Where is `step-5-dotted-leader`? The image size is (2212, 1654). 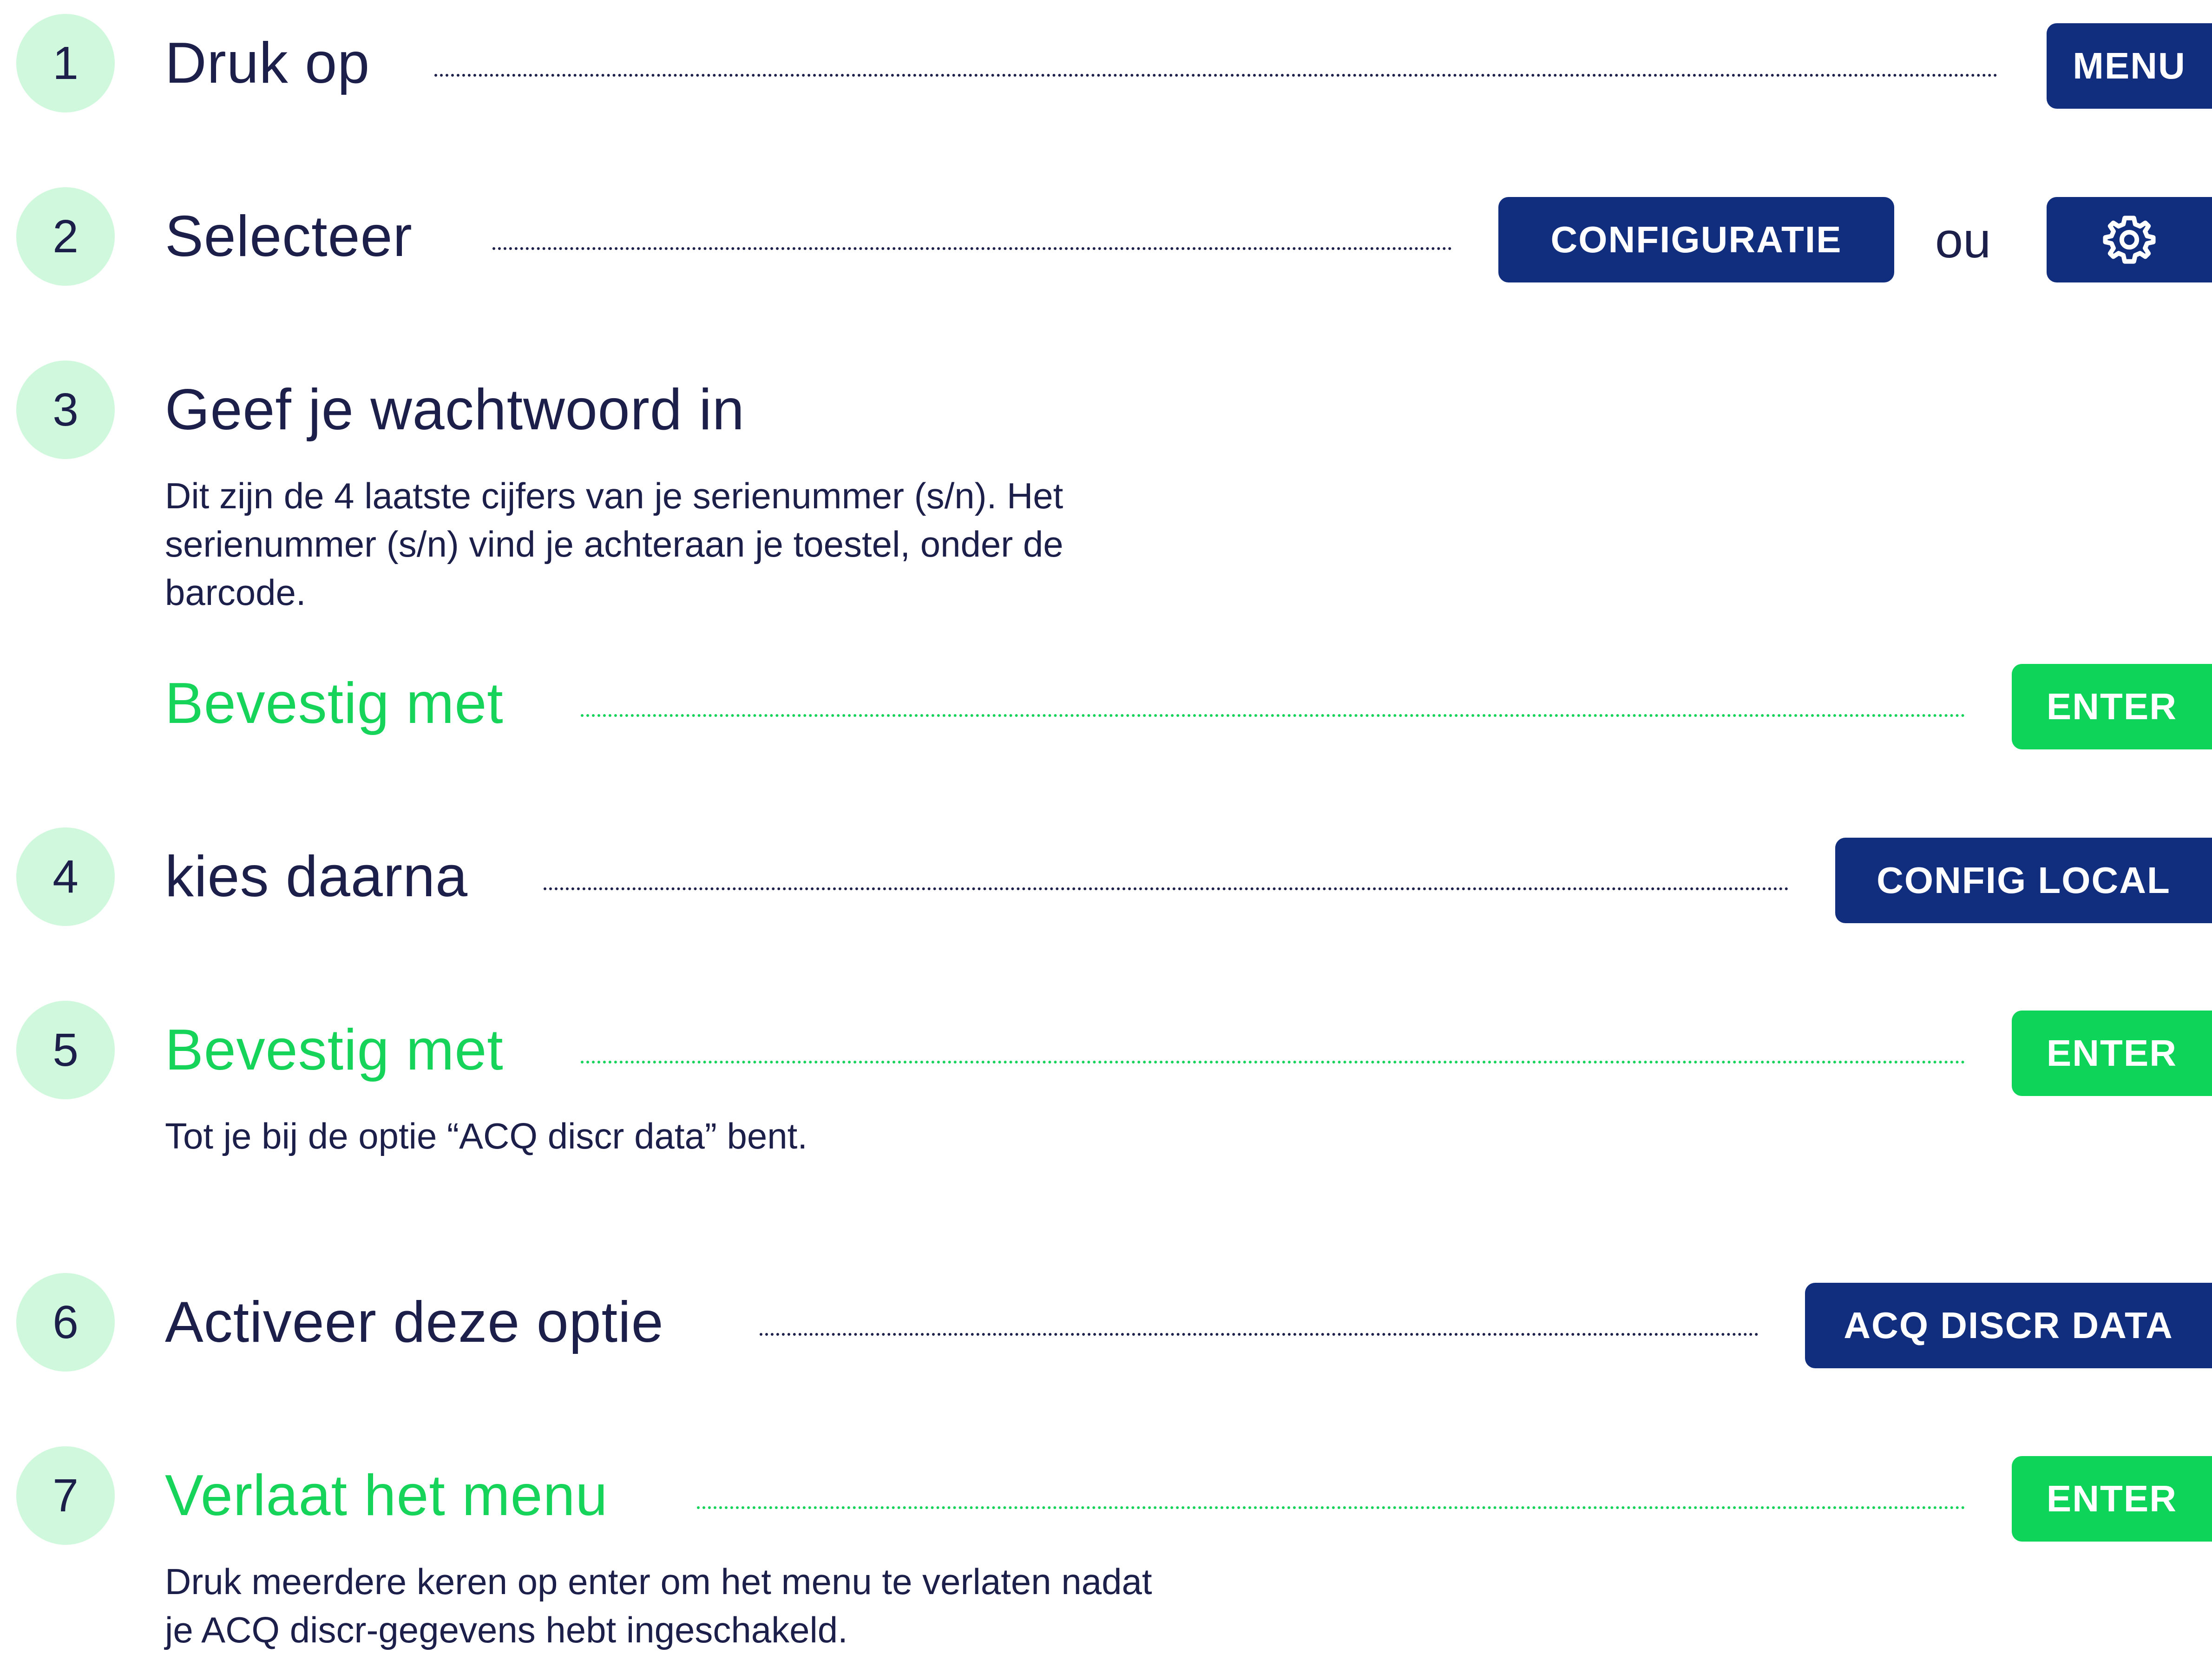 step-5-dotted-leader is located at coordinates (1273, 1062).